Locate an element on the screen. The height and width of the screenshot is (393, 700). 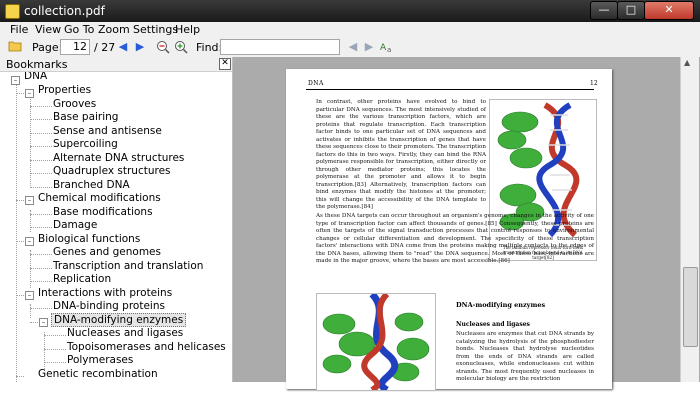
bookmark-genes-genomes: Genes and genomes is located at coordinates (107, 252).